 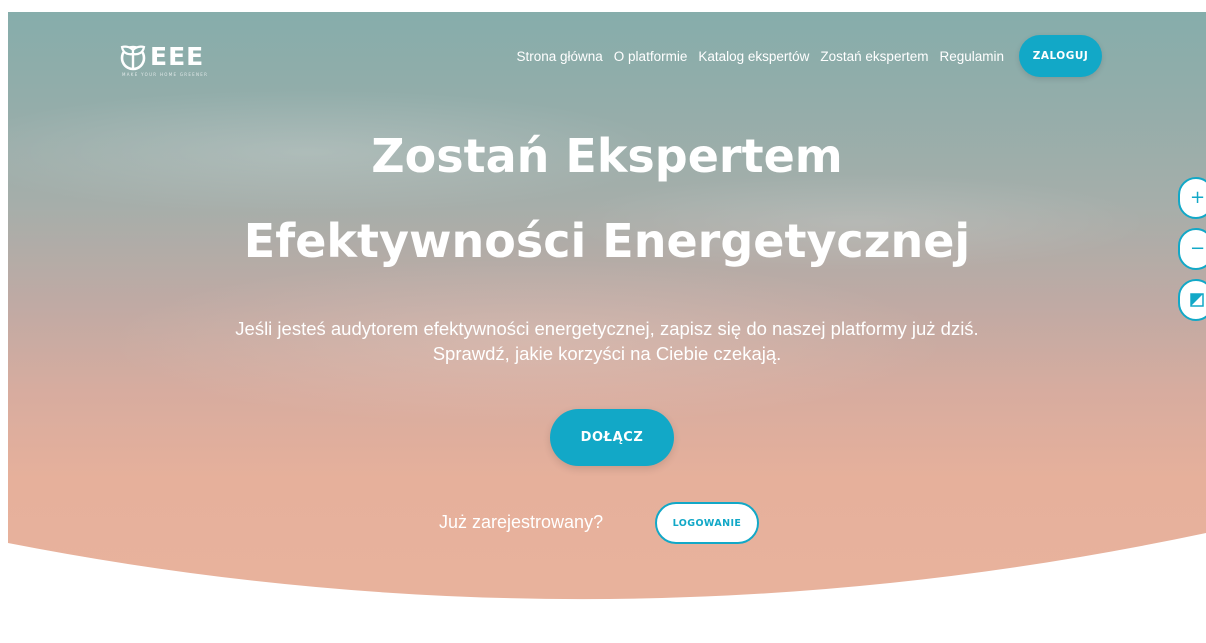 What do you see at coordinates (971, 56) in the screenshot?
I see `nav-item-terms: Regulamin` at bounding box center [971, 56].